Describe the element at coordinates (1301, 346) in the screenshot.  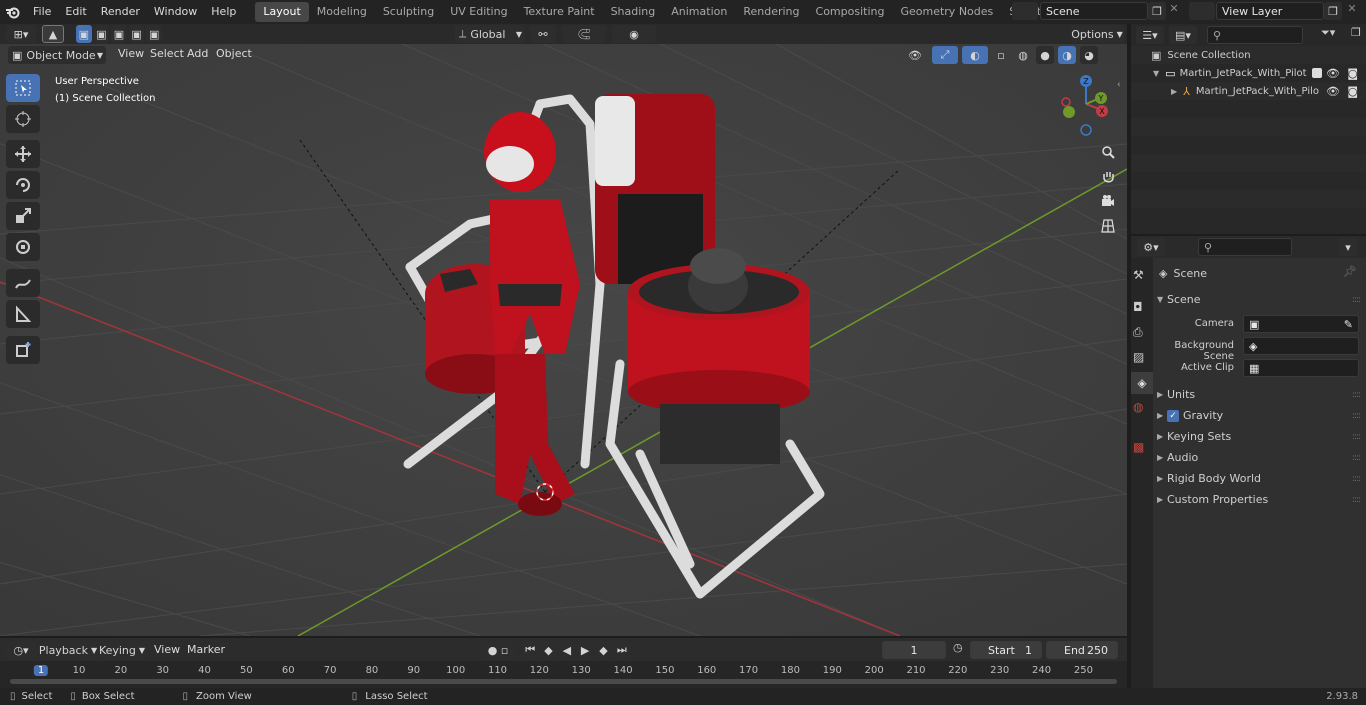
I see `background-scene-field: ◈` at that location.